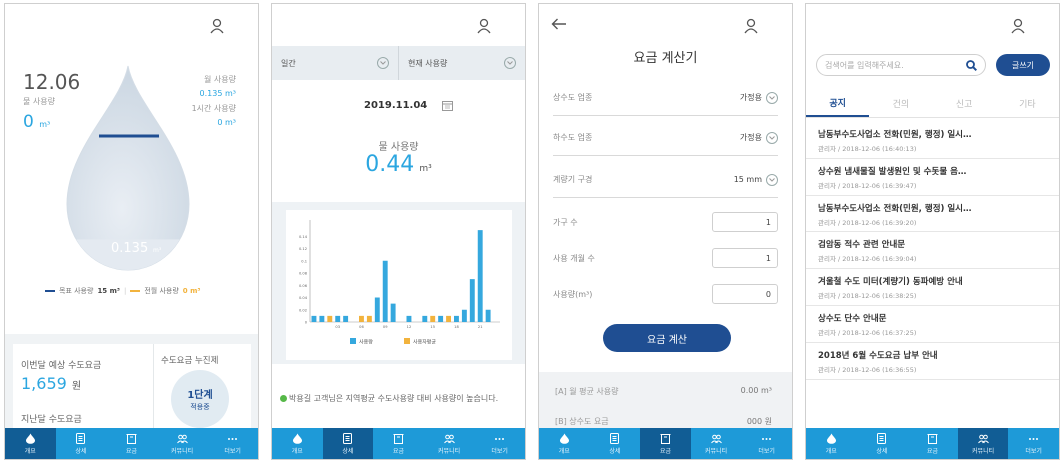 This screenshot has height=461, width=1062. Describe the element at coordinates (131, 438) in the screenshot. I see `bill-icon` at that location.